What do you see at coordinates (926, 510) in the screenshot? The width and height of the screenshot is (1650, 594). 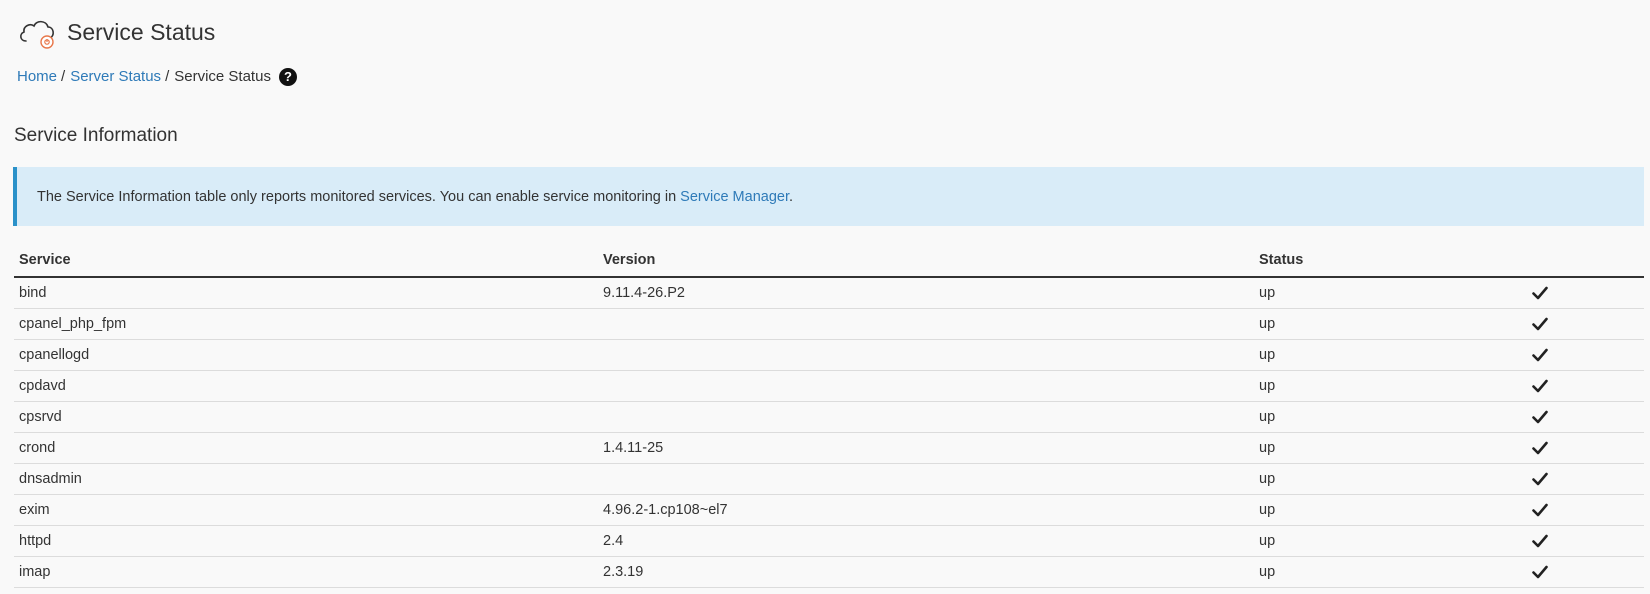 I see `cell-version: 4.96.2-1.cp108~el7` at bounding box center [926, 510].